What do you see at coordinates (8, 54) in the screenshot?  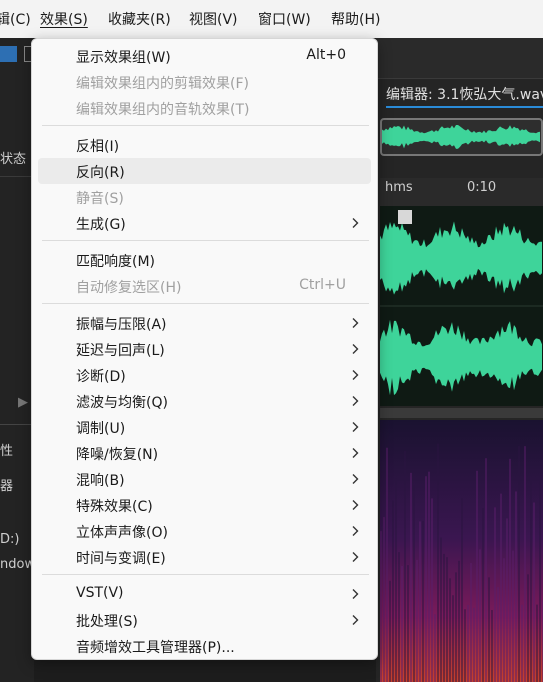 I see `waveform-view-icon` at bounding box center [8, 54].